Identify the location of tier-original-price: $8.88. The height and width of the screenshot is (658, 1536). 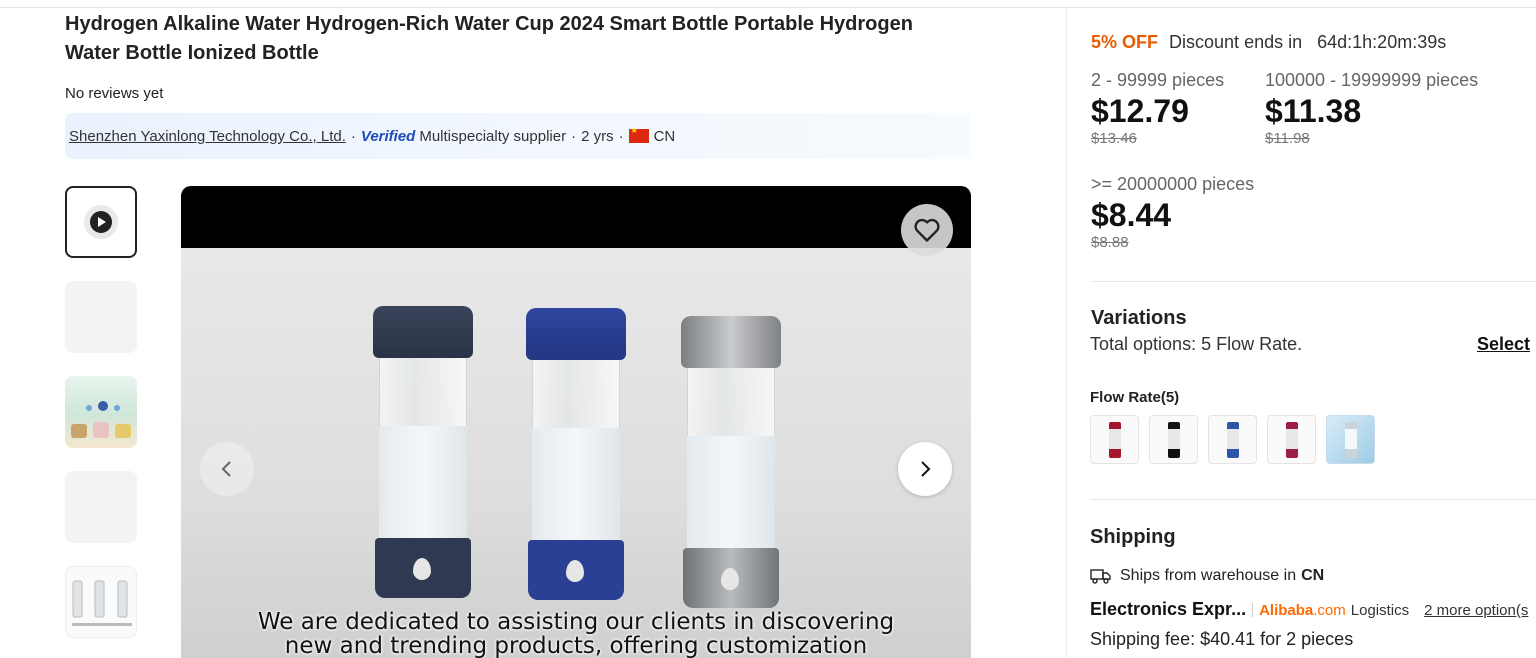
(1110, 242).